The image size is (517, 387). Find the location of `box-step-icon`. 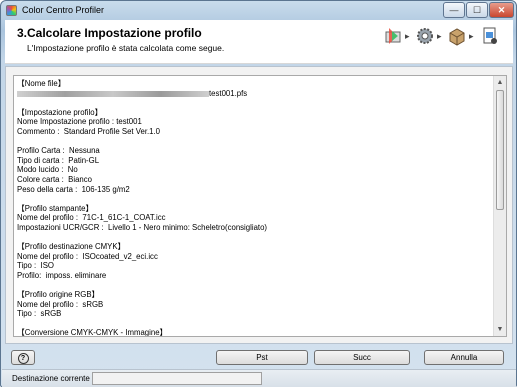

box-step-icon is located at coordinates (457, 37).